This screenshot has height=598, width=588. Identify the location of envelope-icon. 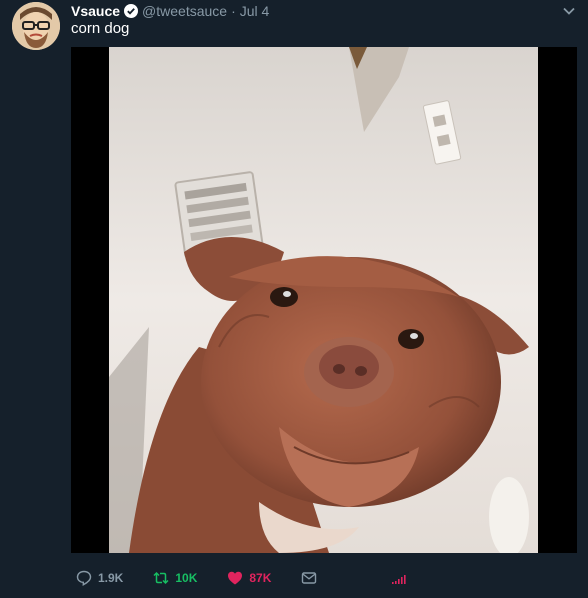
(309, 578).